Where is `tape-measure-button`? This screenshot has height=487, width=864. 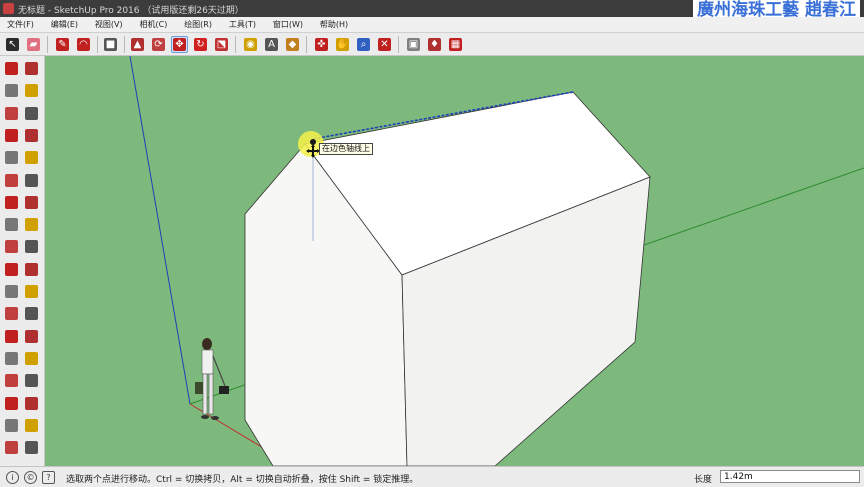
tape-measure-button is located at coordinates (11, 291).